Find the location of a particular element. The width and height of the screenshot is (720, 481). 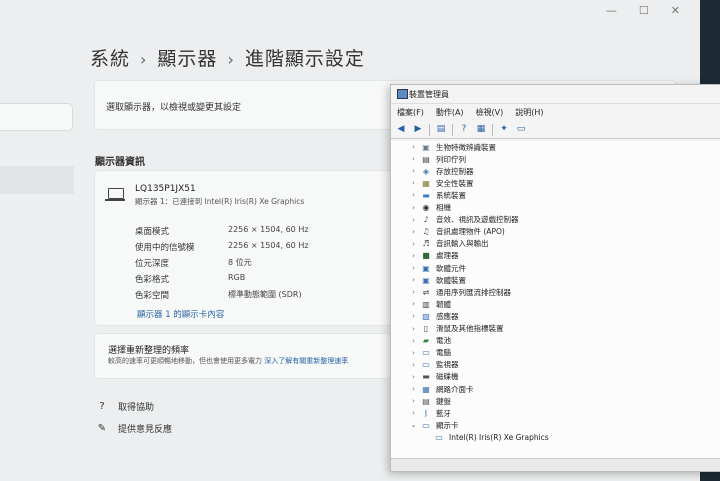

device-category: › ▥ 韌體 is located at coordinates (430, 304).